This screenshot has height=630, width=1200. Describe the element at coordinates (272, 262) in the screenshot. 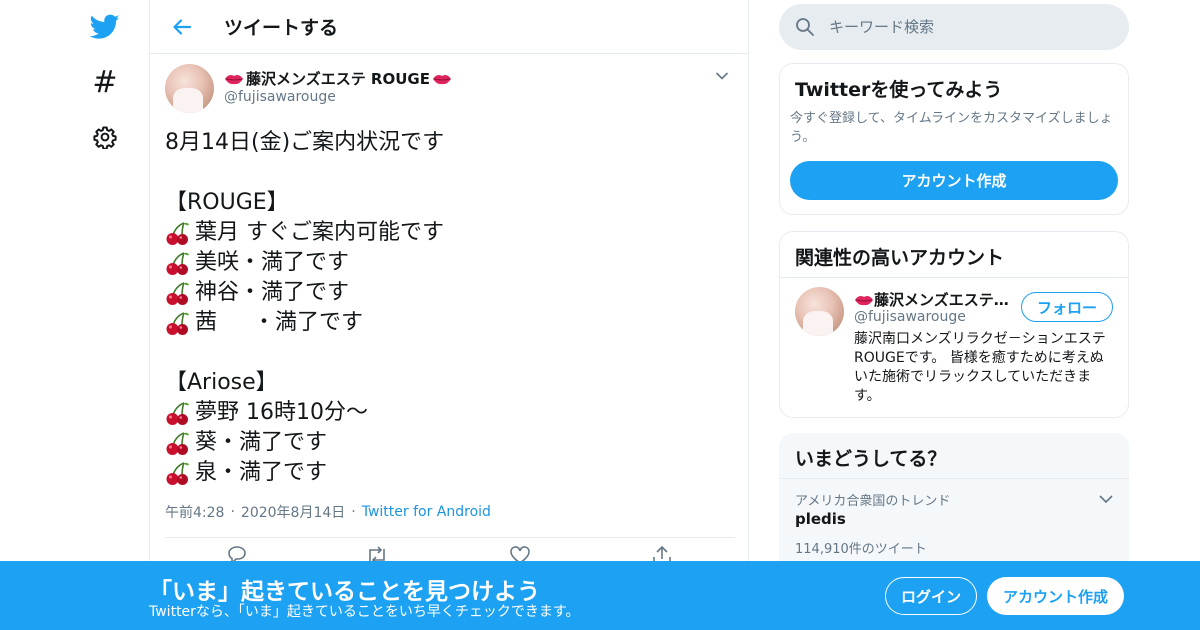

I see `tweet-line-text: 美咲・満了です` at that location.